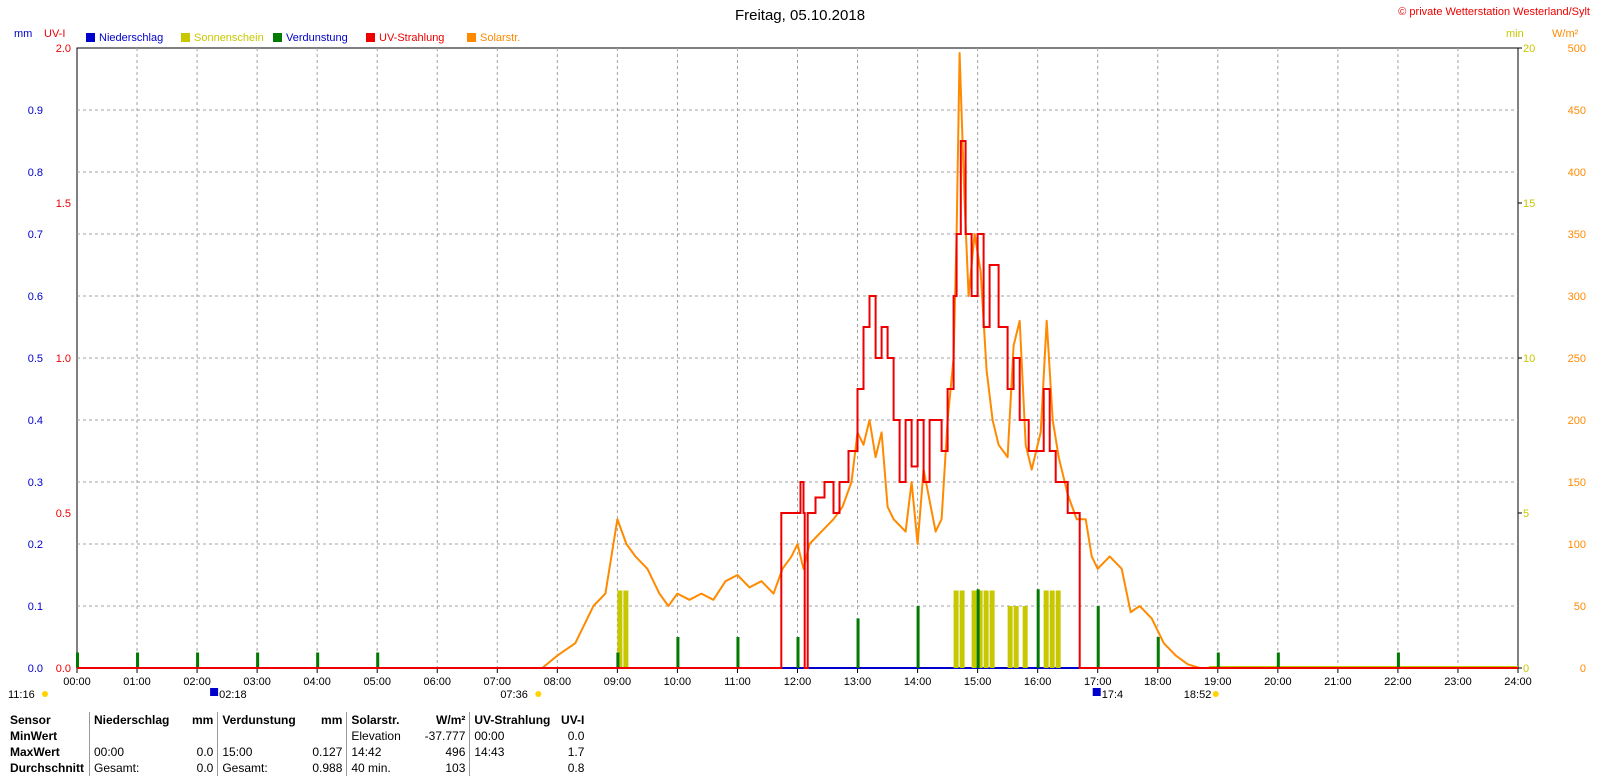 This screenshot has width=1600, height=780. What do you see at coordinates (131, 38) in the screenshot?
I see `legend-label-niederschlag: Niederschlag` at bounding box center [131, 38].